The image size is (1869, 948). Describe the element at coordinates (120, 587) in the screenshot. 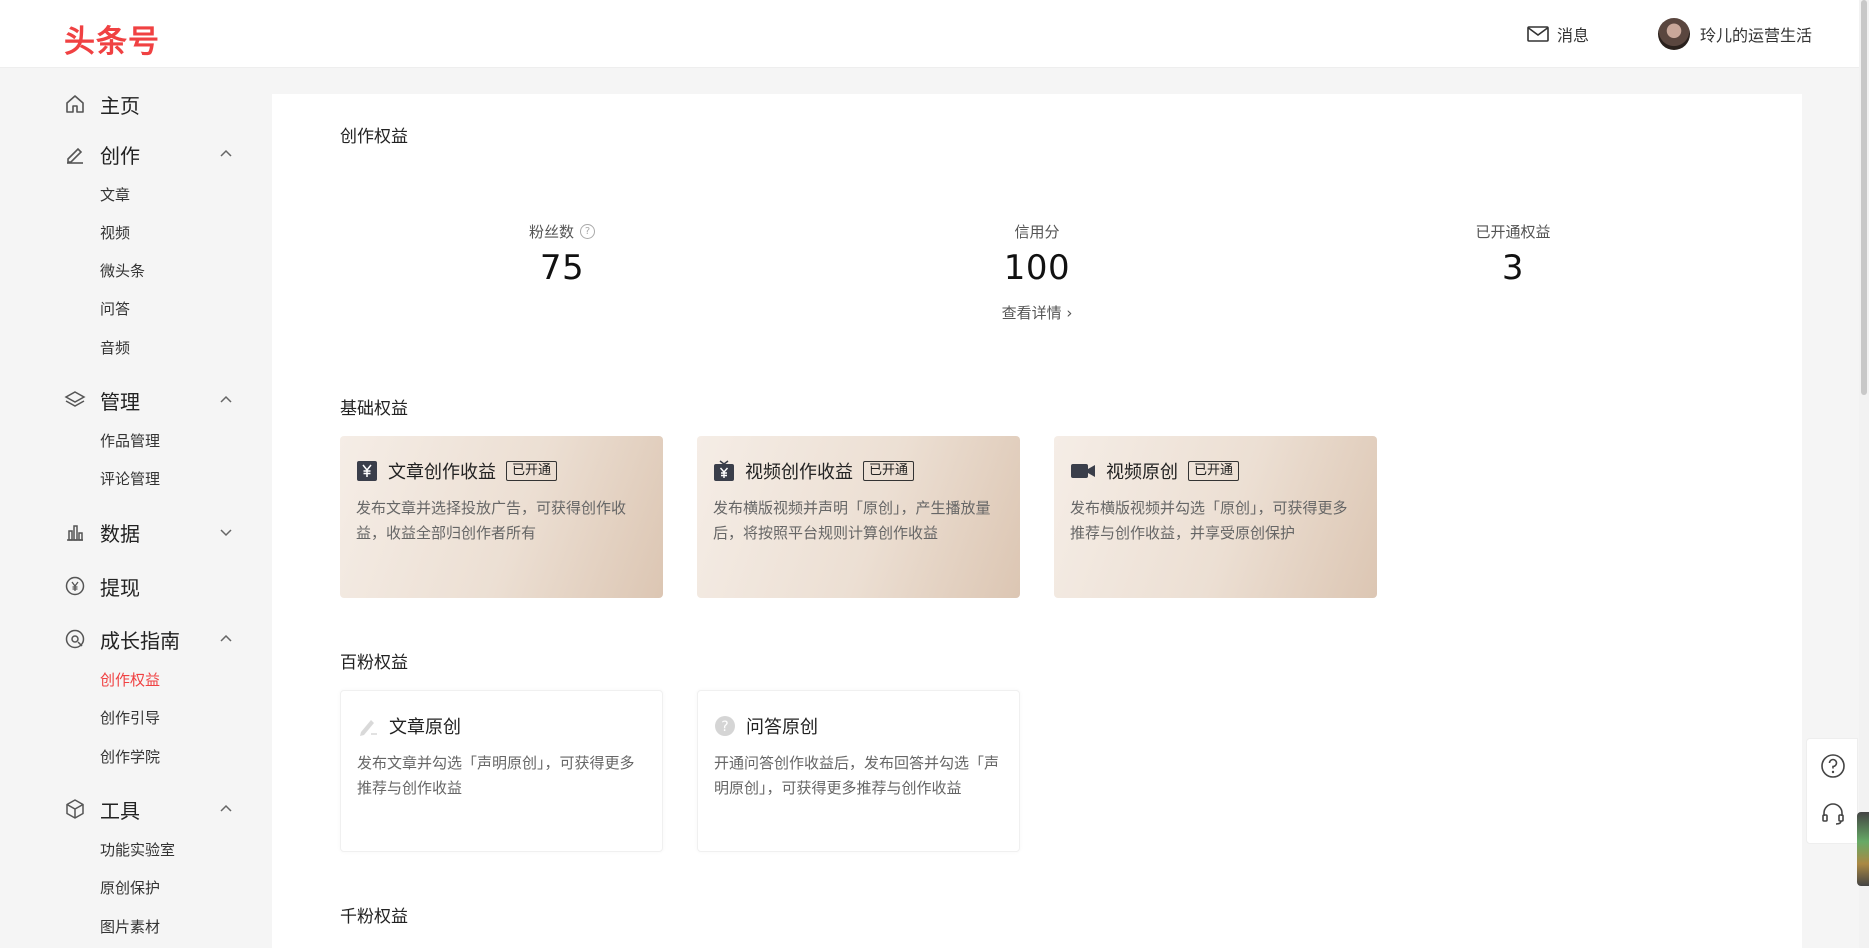

I see `sidebar-item-label: 提现` at that location.